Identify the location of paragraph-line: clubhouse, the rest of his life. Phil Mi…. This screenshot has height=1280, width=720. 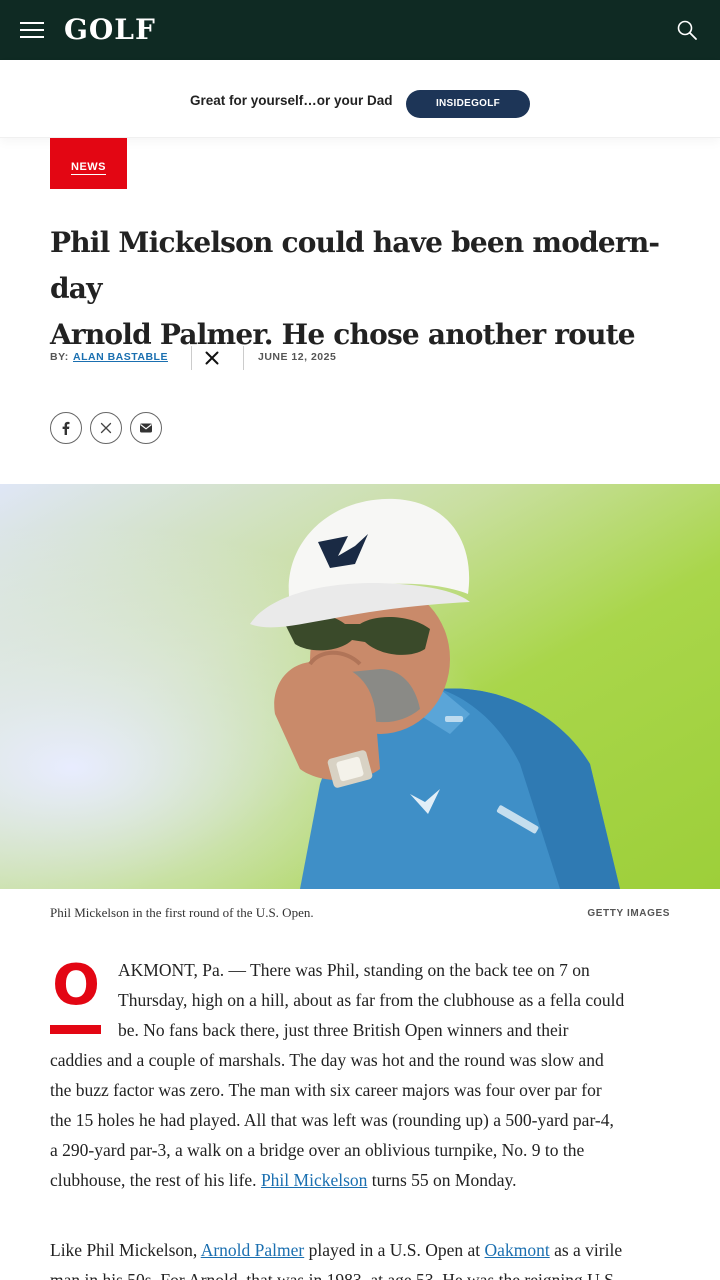
(283, 1180).